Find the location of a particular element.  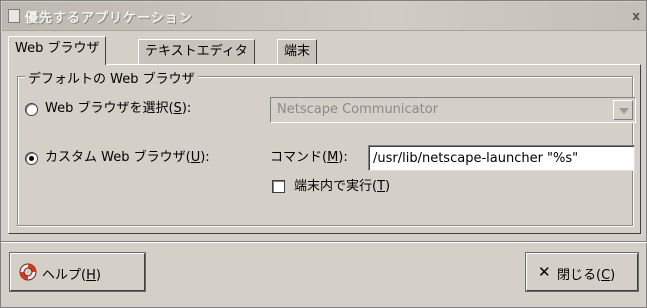

label-text: 閉じる( is located at coordinates (579, 275).